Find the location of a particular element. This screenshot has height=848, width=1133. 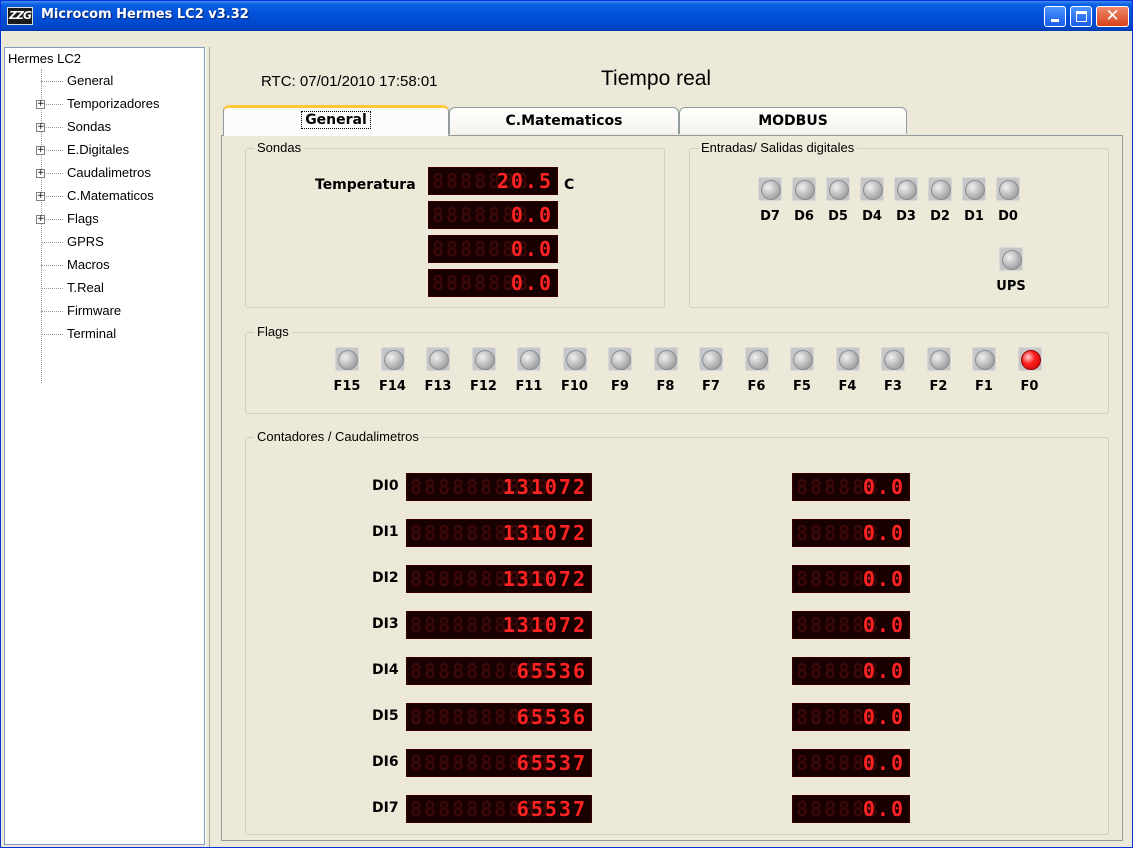

sonda-display-2: 8888888 0.0 is located at coordinates (493, 215).